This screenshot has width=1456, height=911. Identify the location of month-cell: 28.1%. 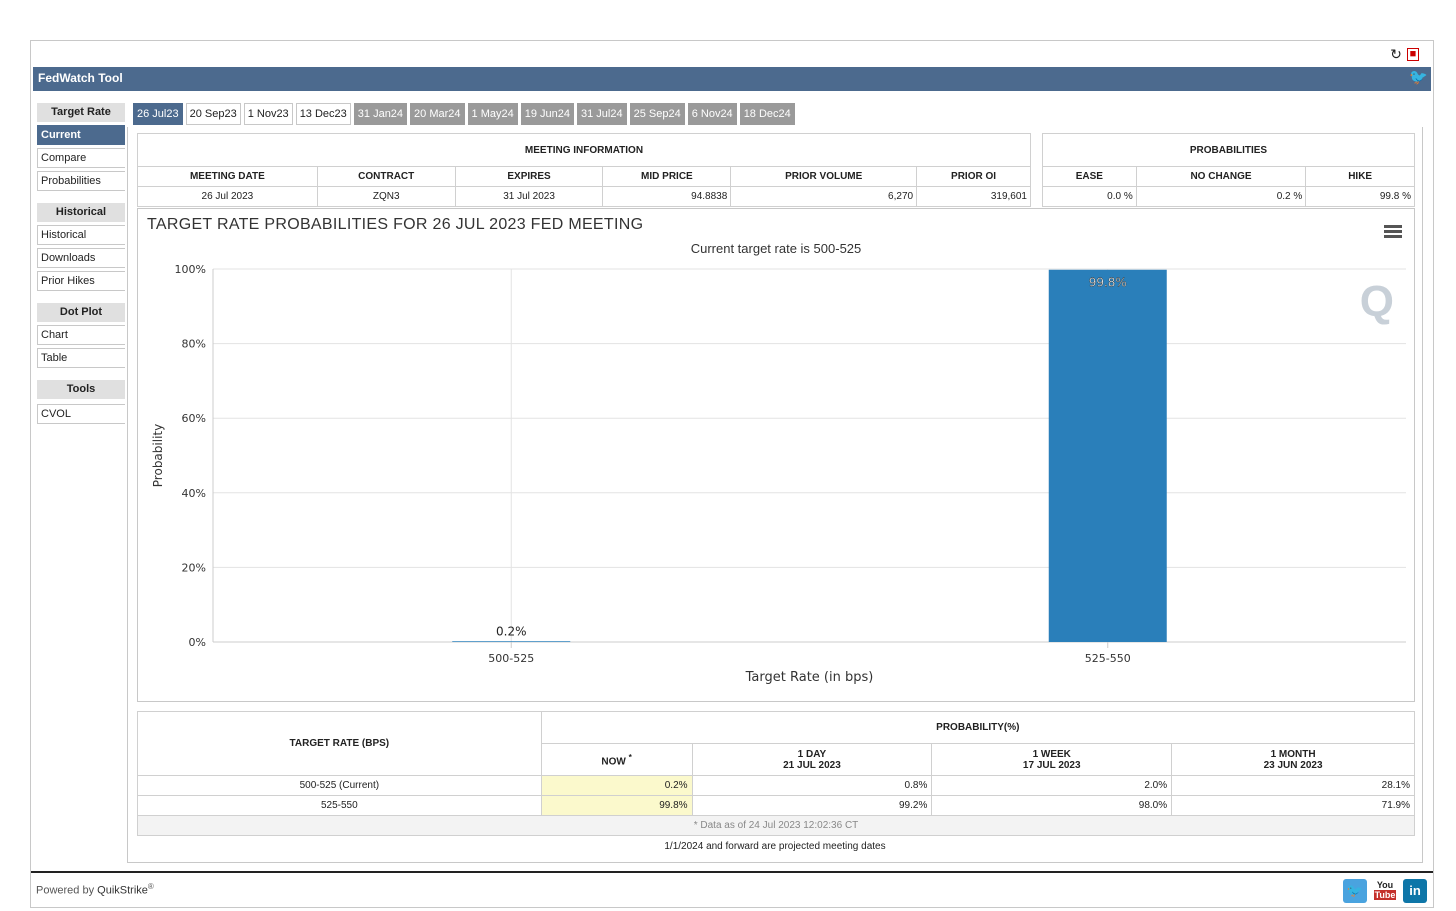
(1293, 785).